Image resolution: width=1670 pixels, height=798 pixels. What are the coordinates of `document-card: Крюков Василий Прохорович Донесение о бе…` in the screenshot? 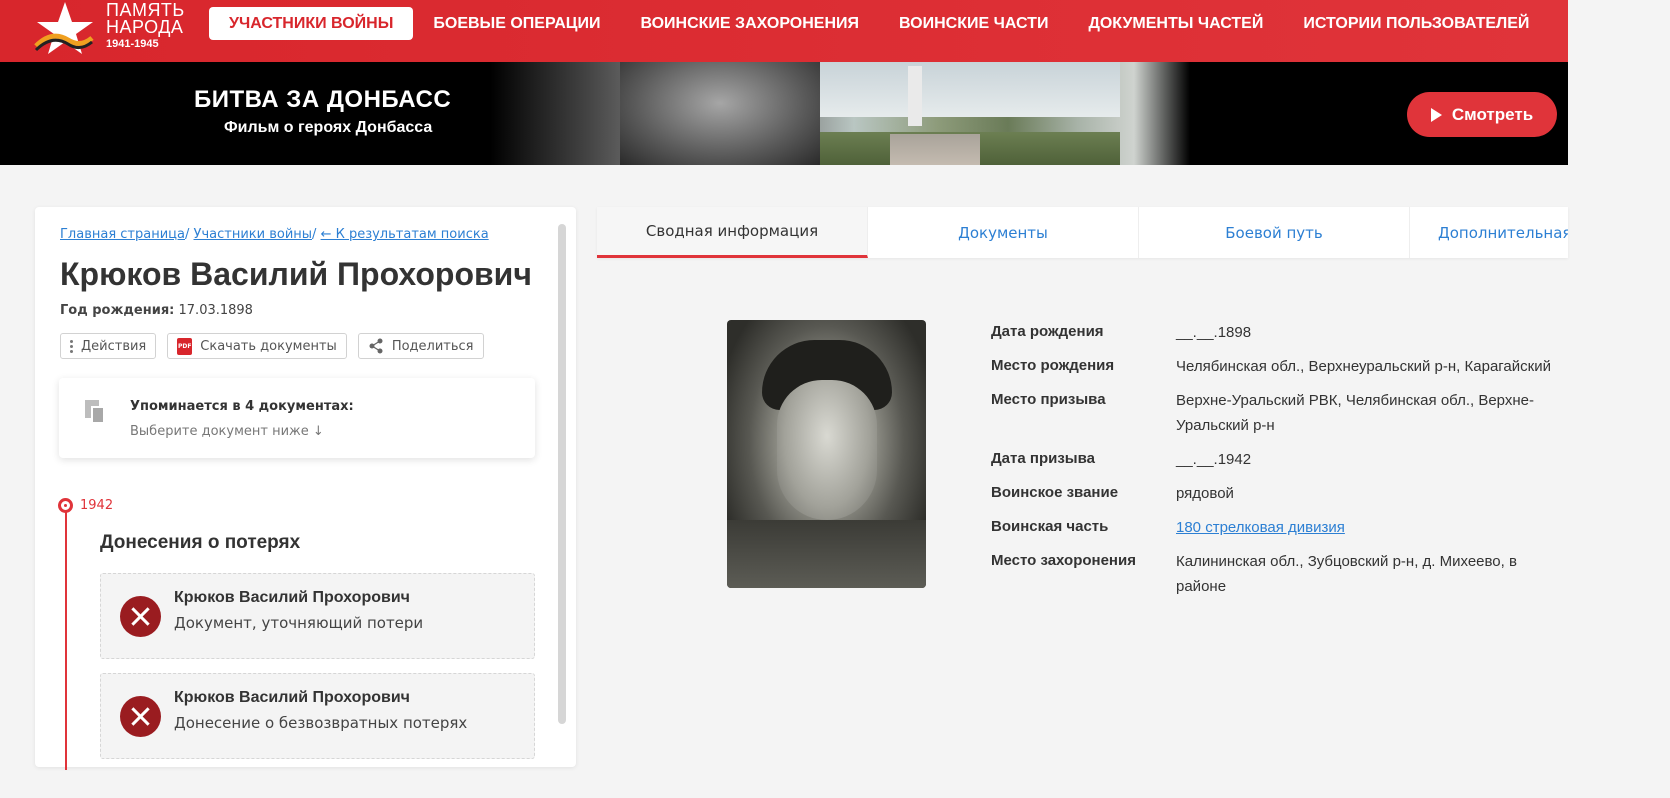 It's located at (317, 716).